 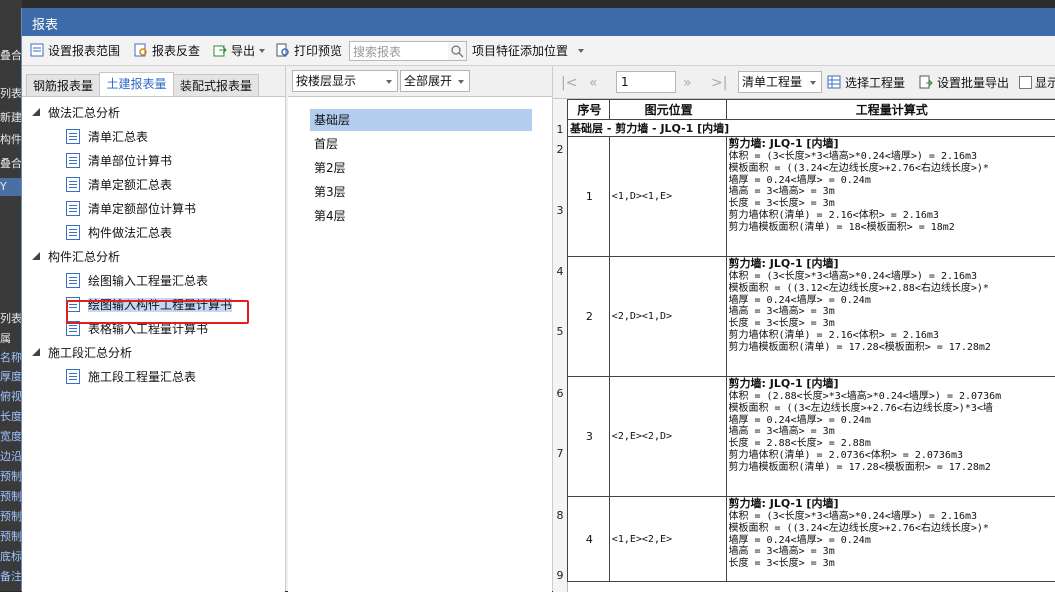 I want to click on floor-item: 基础层, so click(x=421, y=120).